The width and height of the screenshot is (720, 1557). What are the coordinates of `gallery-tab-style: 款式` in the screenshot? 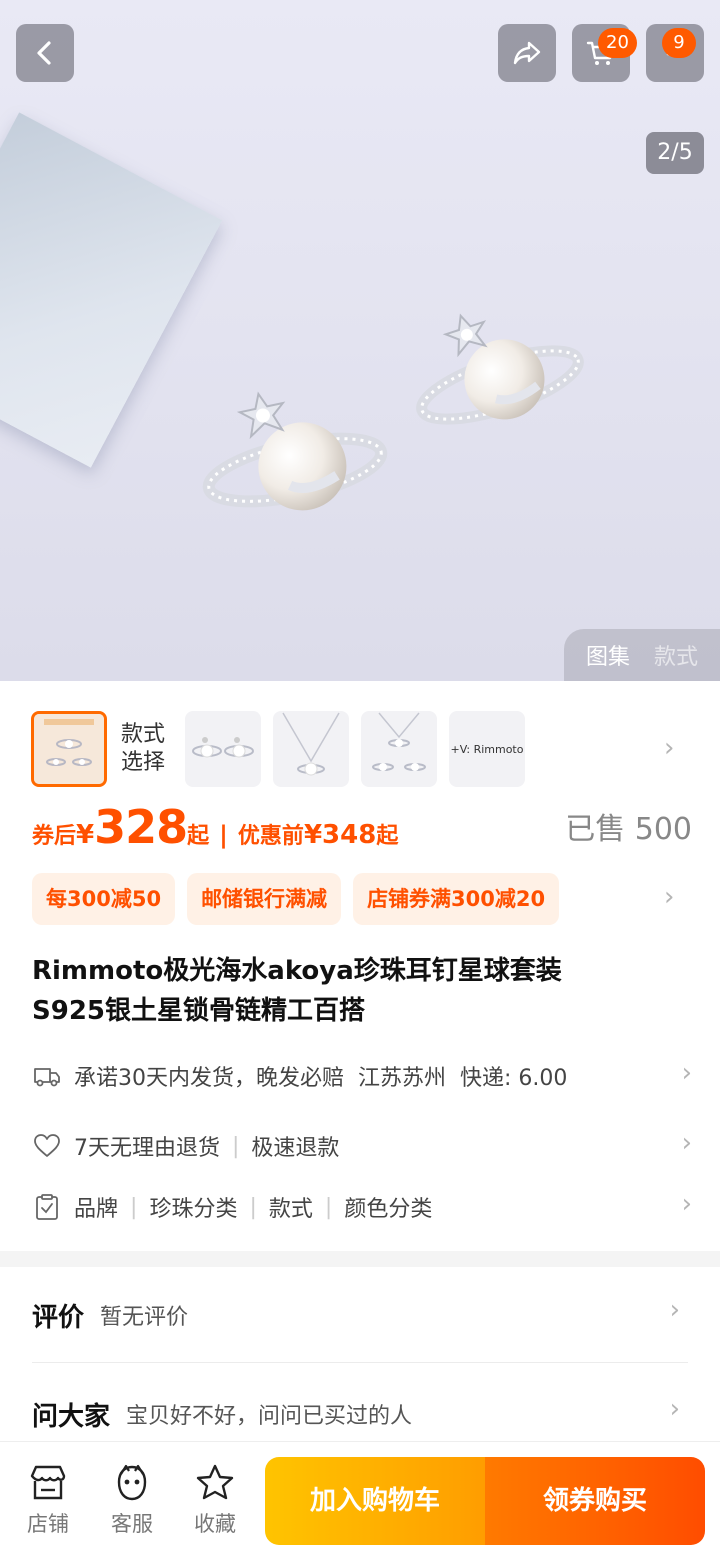 It's located at (676, 655).